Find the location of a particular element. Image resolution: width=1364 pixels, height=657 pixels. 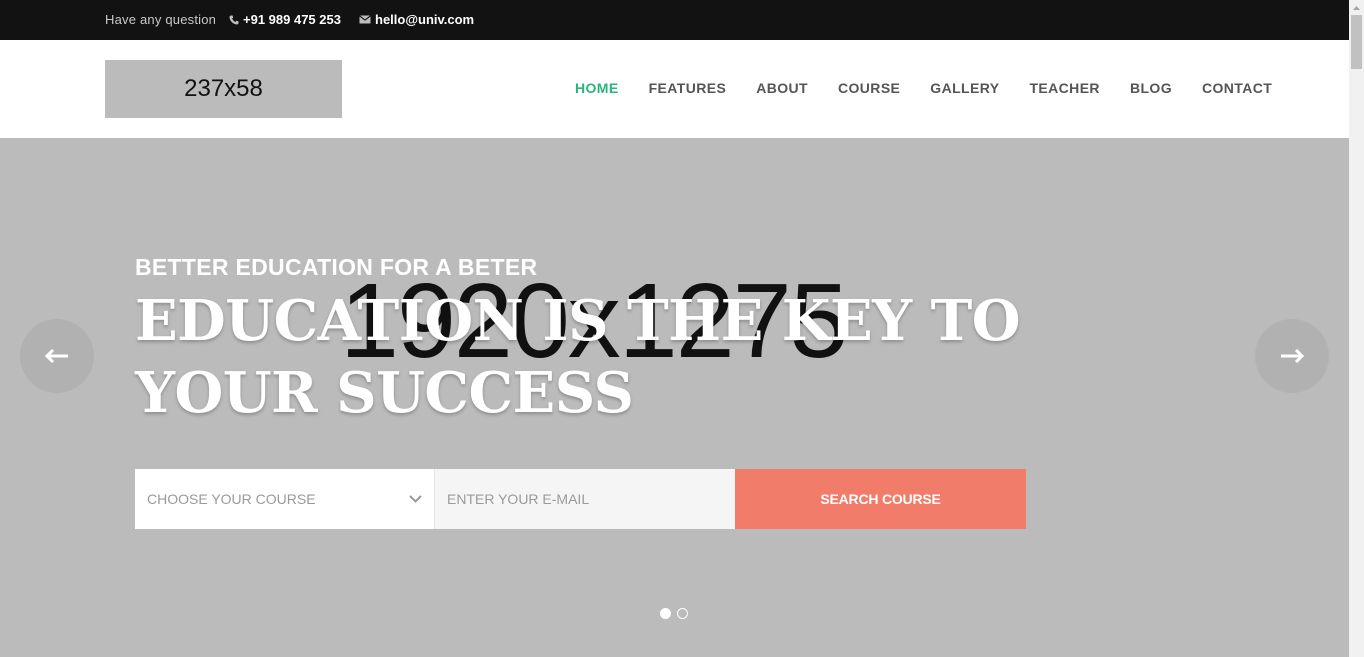

arrow-left-icon is located at coordinates (56, 356).